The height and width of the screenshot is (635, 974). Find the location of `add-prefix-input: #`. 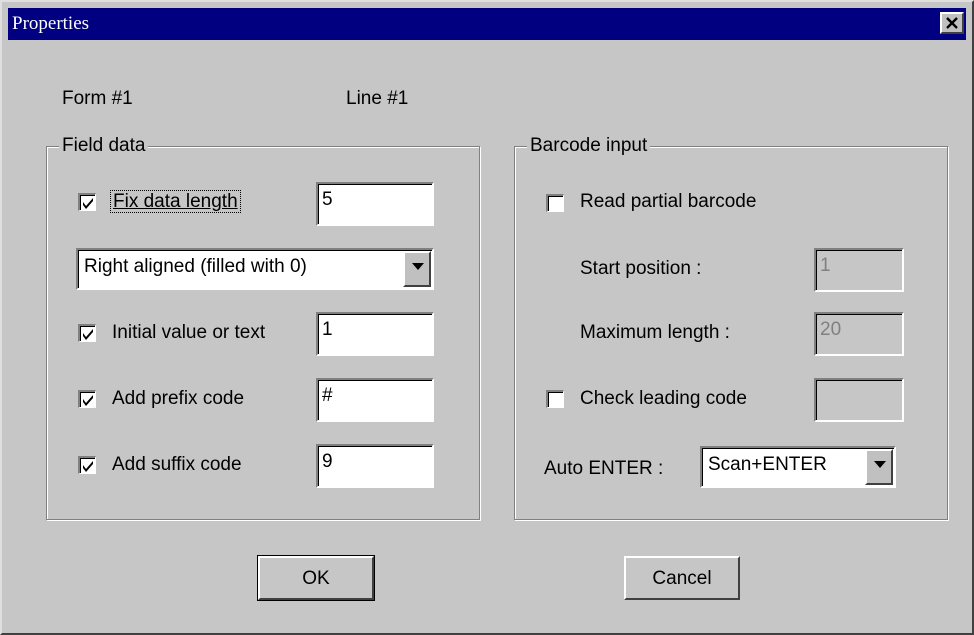

add-prefix-input: # is located at coordinates (375, 400).